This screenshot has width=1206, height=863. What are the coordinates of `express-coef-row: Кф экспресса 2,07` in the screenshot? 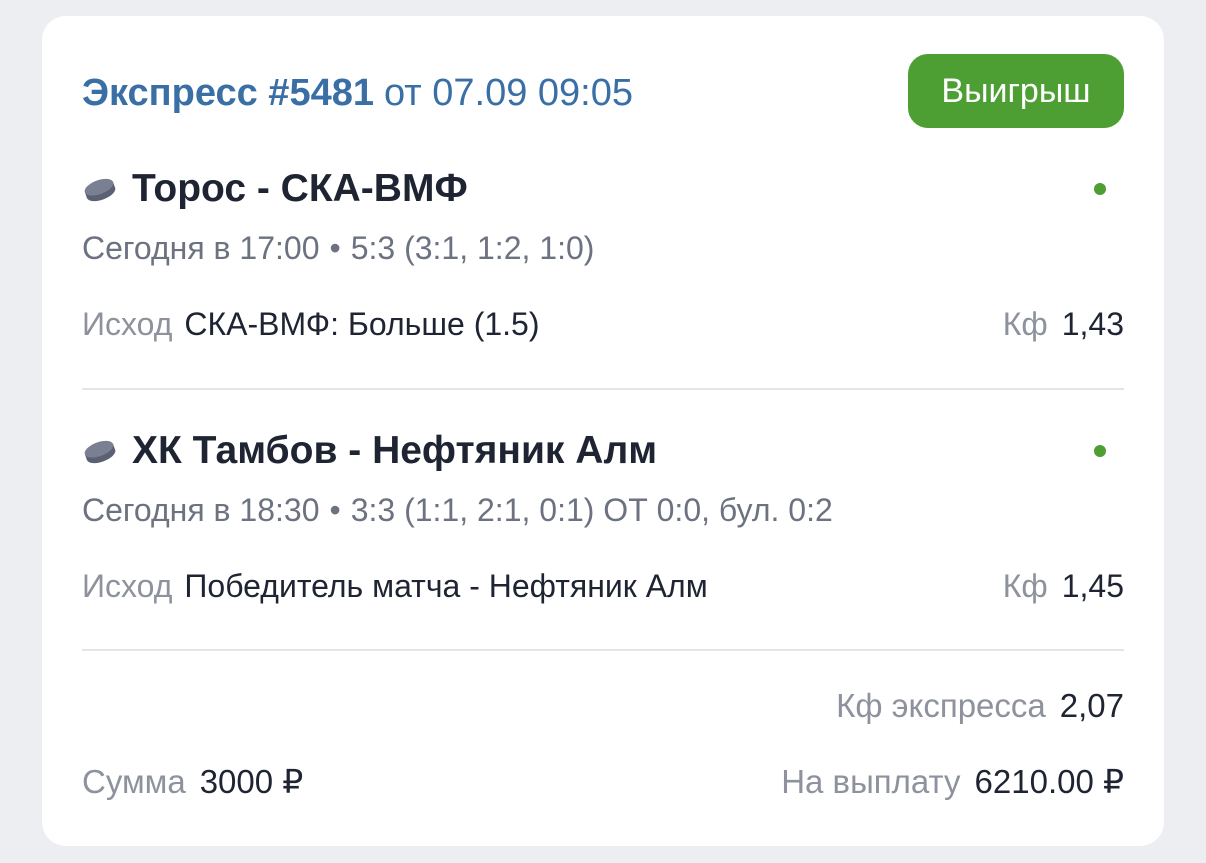 It's located at (603, 706).